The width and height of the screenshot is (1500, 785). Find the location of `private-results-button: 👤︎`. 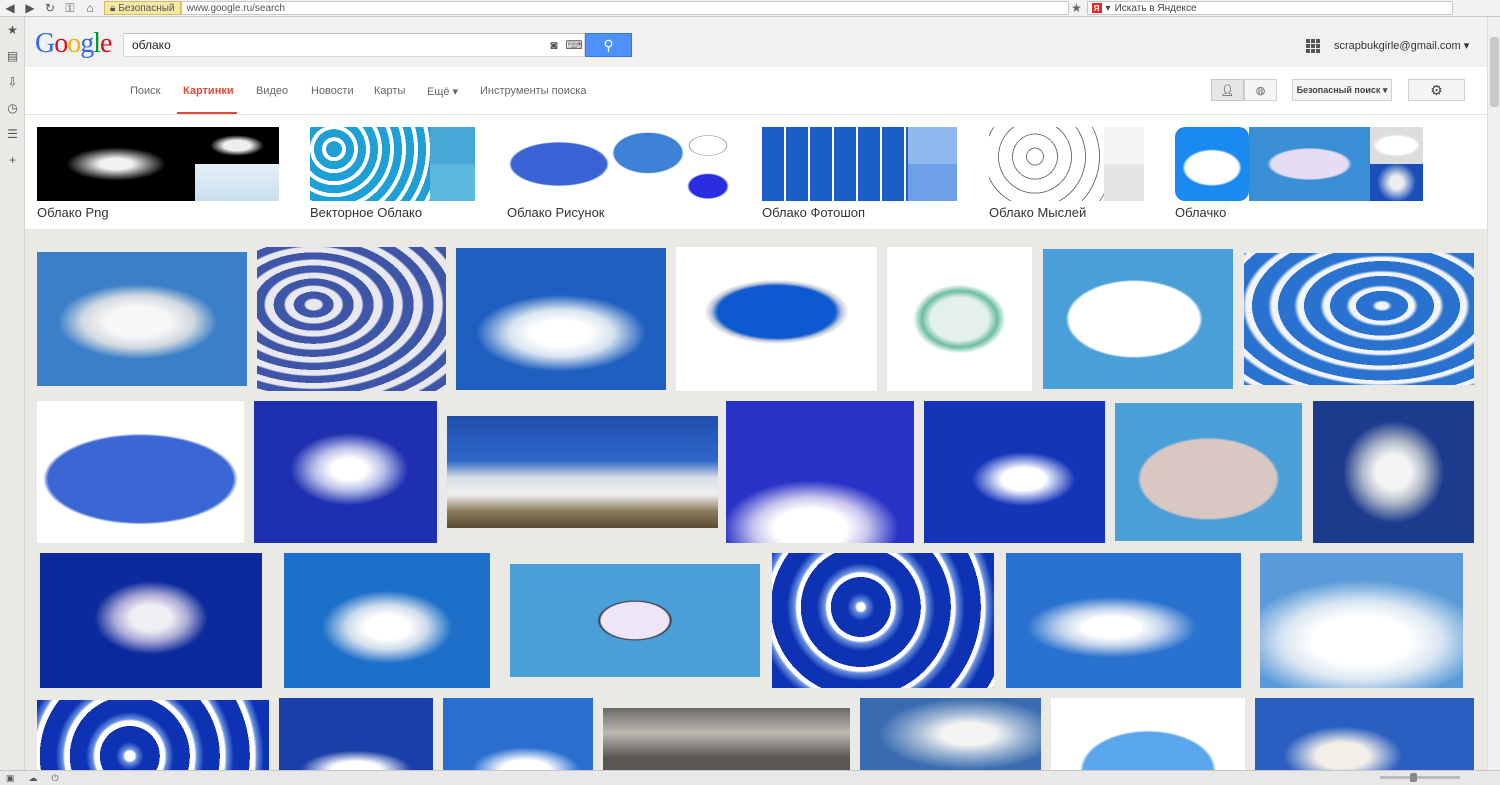

private-results-button: 👤︎ is located at coordinates (1227, 90).